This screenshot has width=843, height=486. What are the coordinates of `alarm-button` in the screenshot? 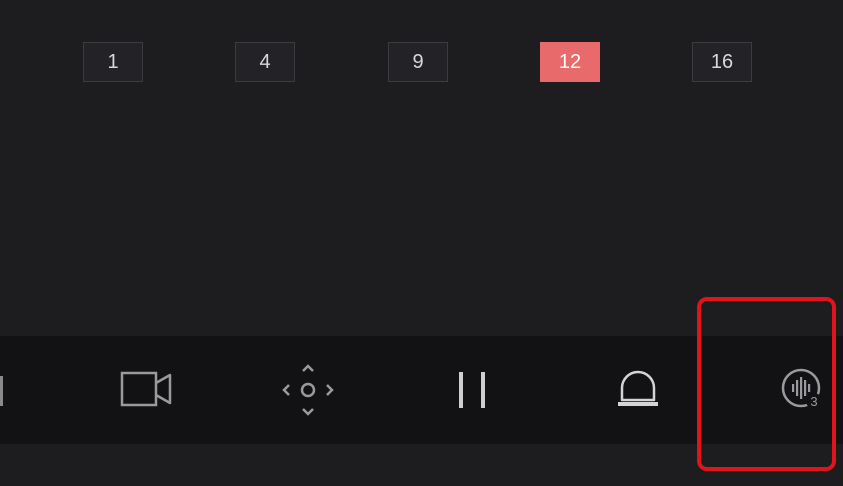 It's located at (638, 390).